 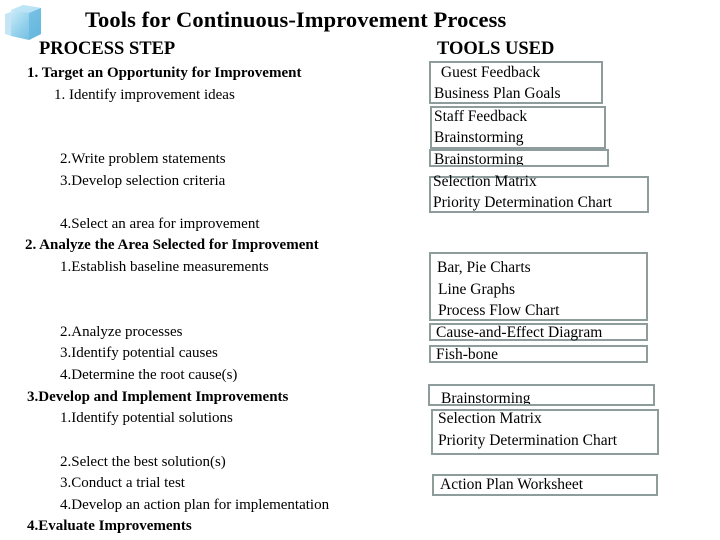 I want to click on step-sub-2-4: 4.Determine the root cause(s), so click(x=149, y=375).